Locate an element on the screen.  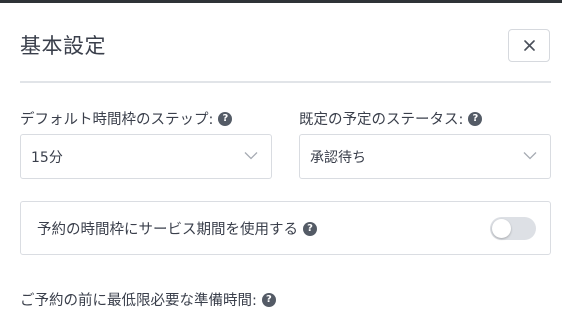
default-status-label: 既定の予定のステータス: ? is located at coordinates (391, 118).